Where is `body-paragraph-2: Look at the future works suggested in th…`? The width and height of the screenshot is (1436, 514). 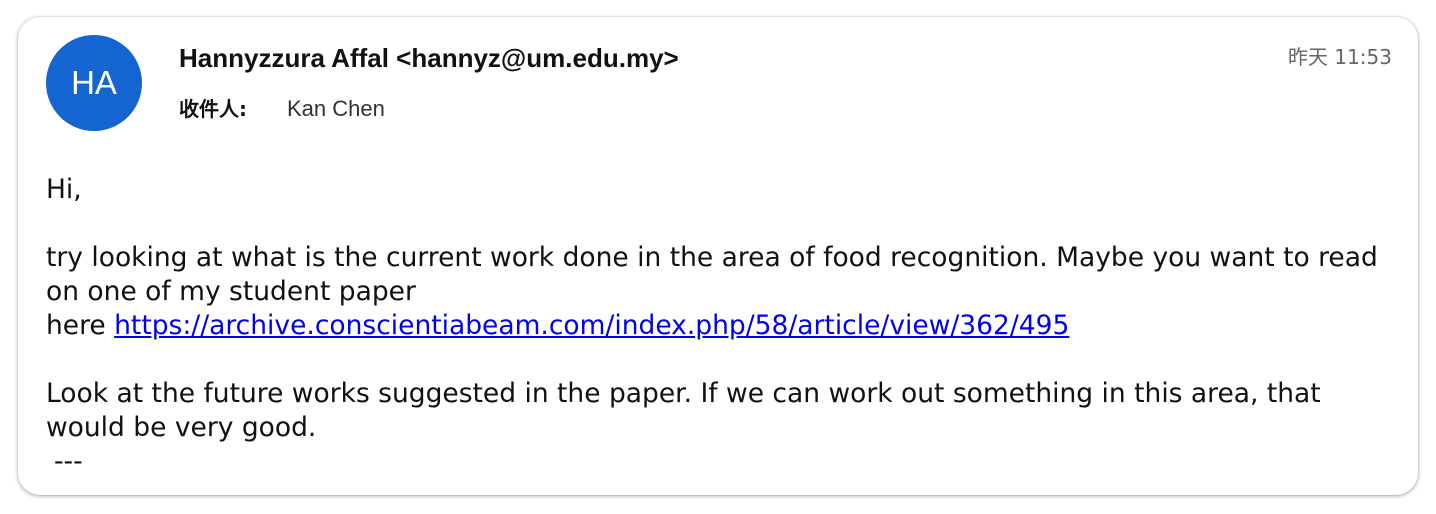
body-paragraph-2: Look at the future works suggested in th… is located at coordinates (683, 410).